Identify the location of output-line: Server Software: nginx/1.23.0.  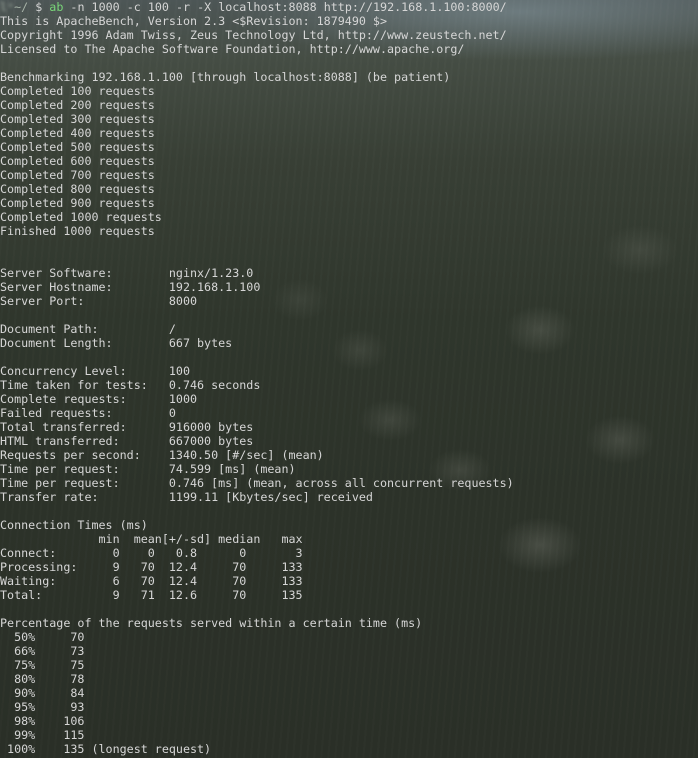
(127, 273).